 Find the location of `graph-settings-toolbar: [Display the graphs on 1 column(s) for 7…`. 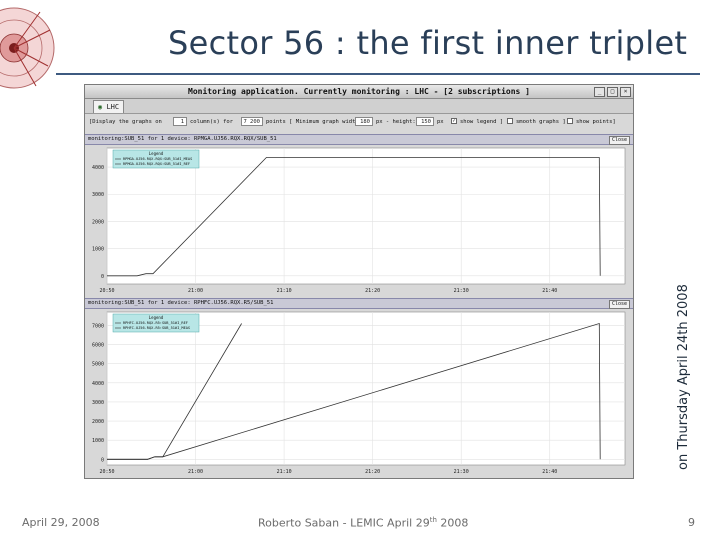

graph-settings-toolbar: [Display the graphs on 1 column(s) for 7… is located at coordinates (359, 122).